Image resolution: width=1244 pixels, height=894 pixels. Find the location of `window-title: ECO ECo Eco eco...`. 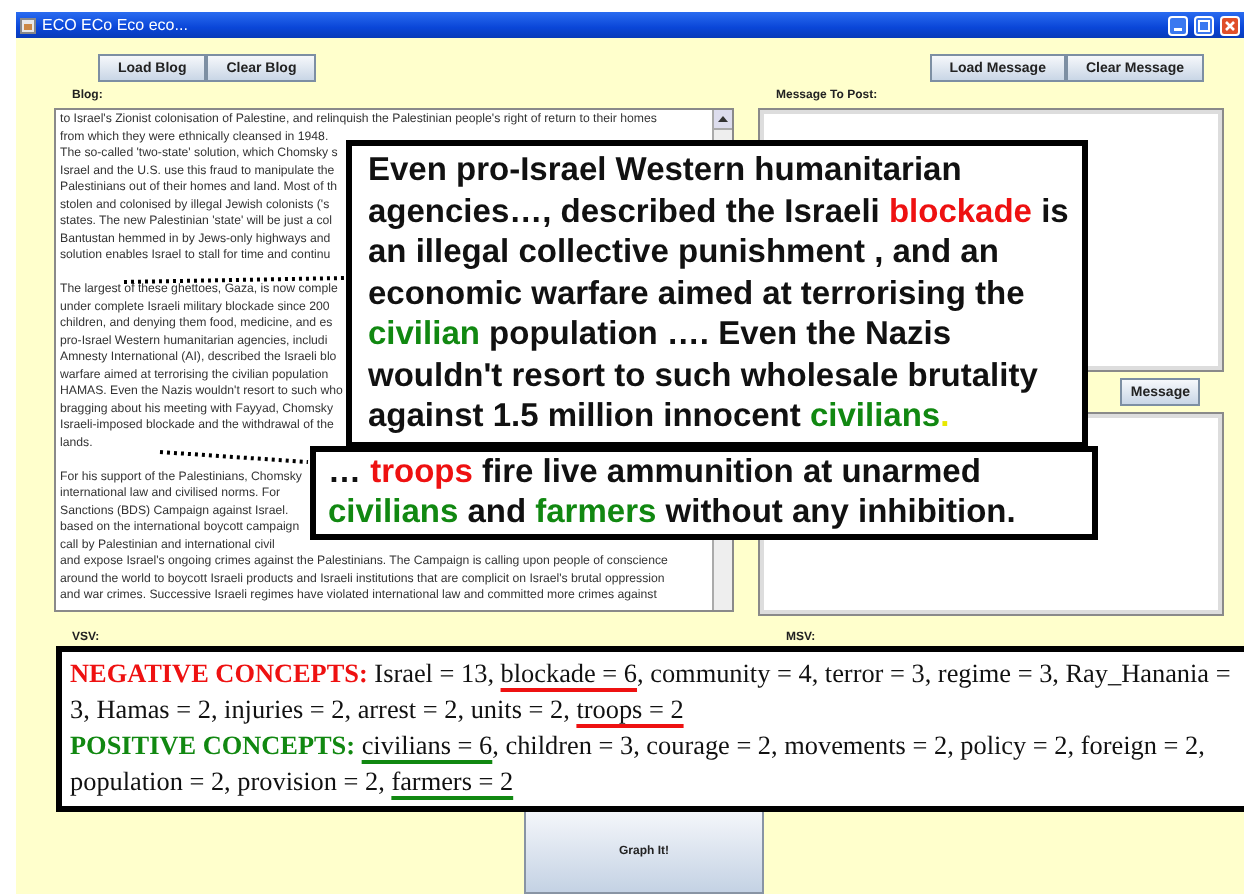

window-title: ECO ECo Eco eco... is located at coordinates (115, 25).